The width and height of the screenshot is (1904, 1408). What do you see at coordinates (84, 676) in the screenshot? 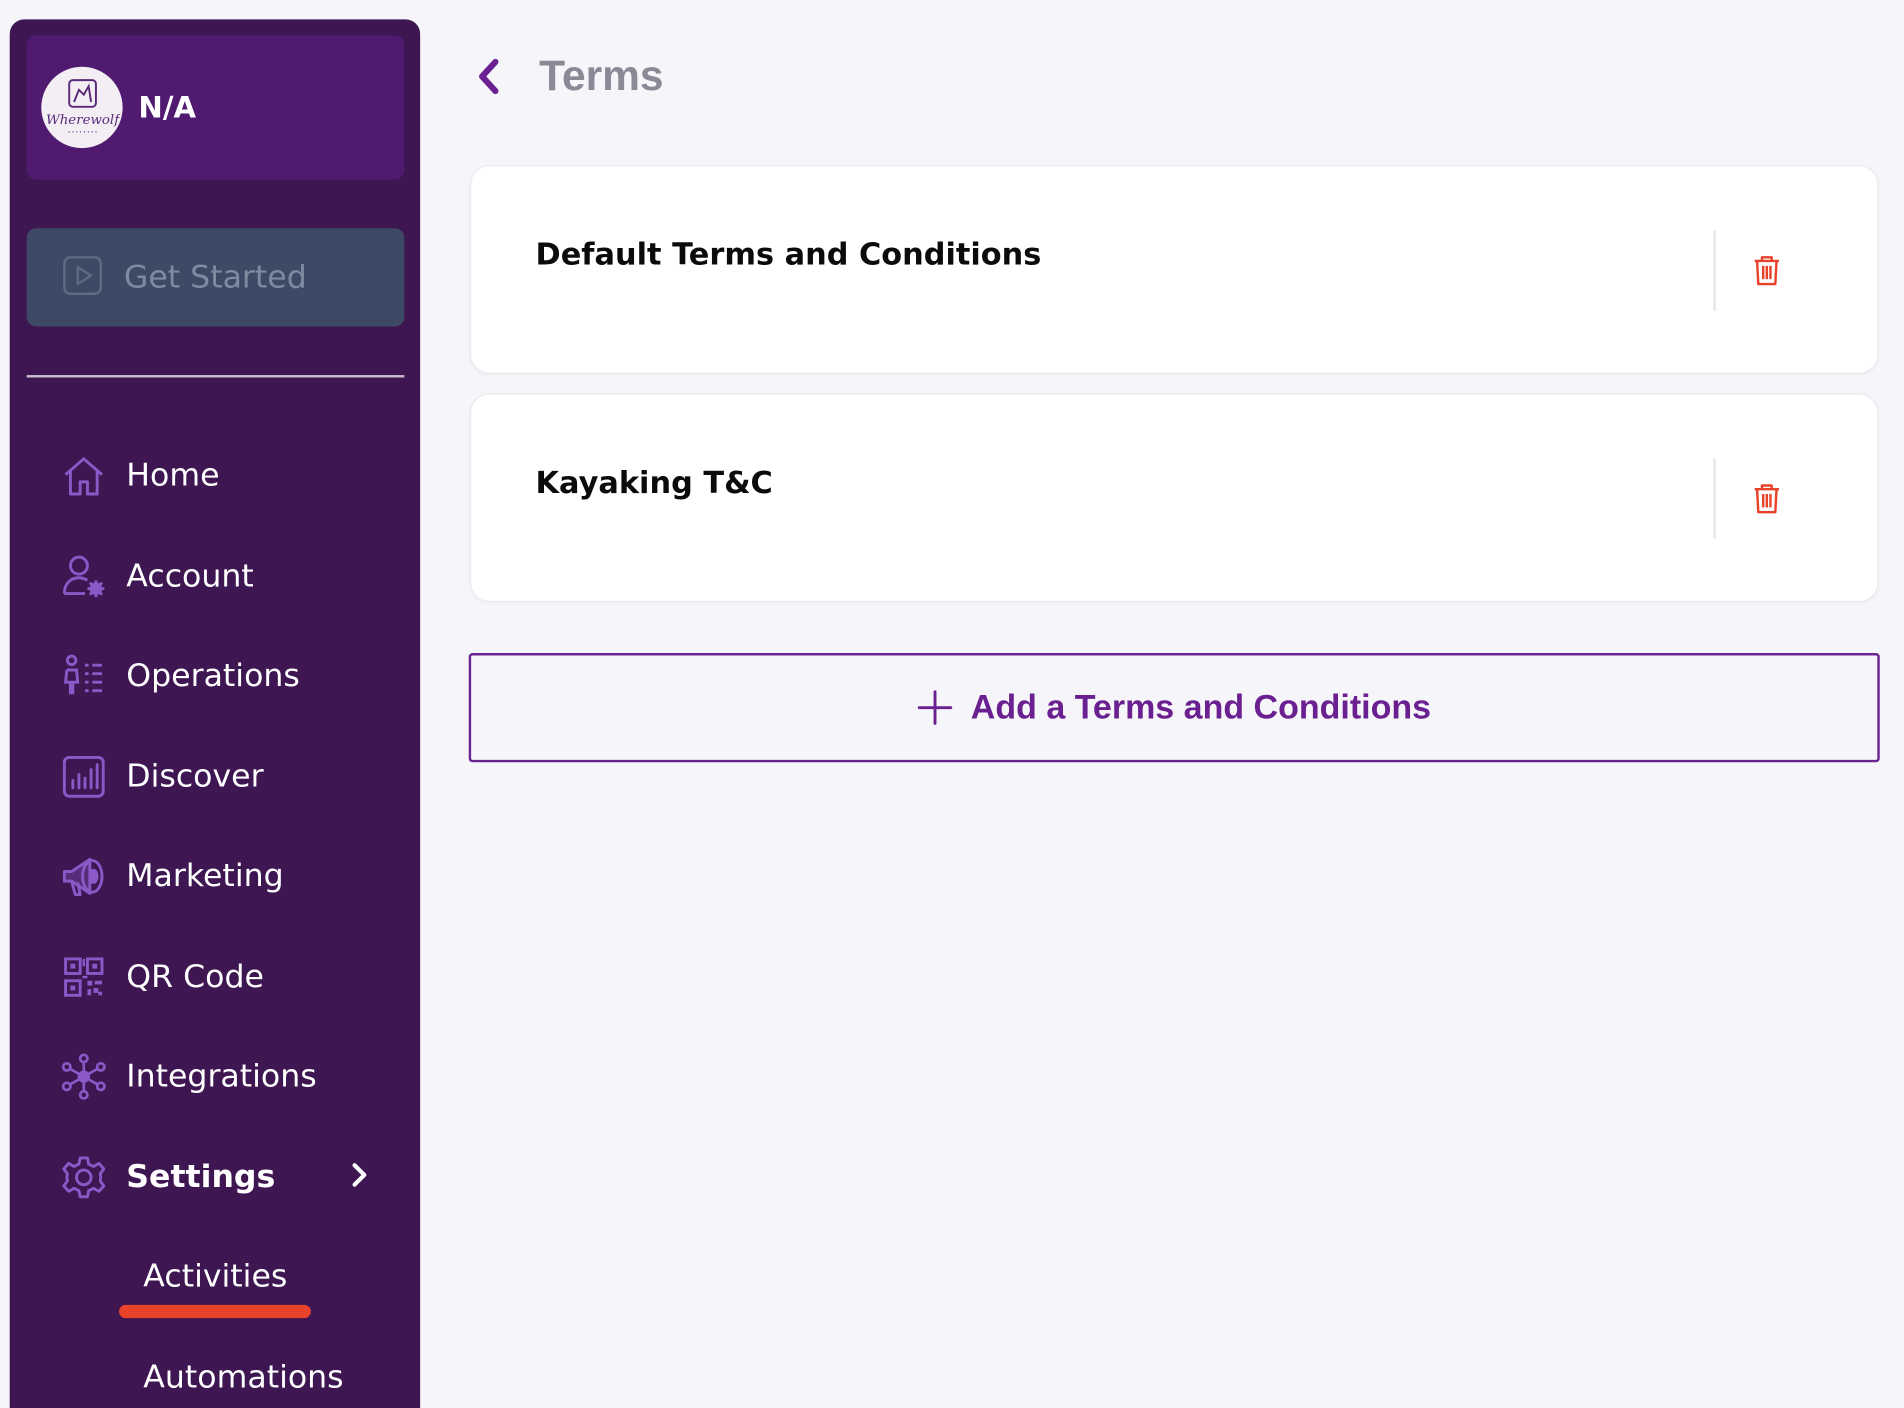
I see `operations-icon` at bounding box center [84, 676].